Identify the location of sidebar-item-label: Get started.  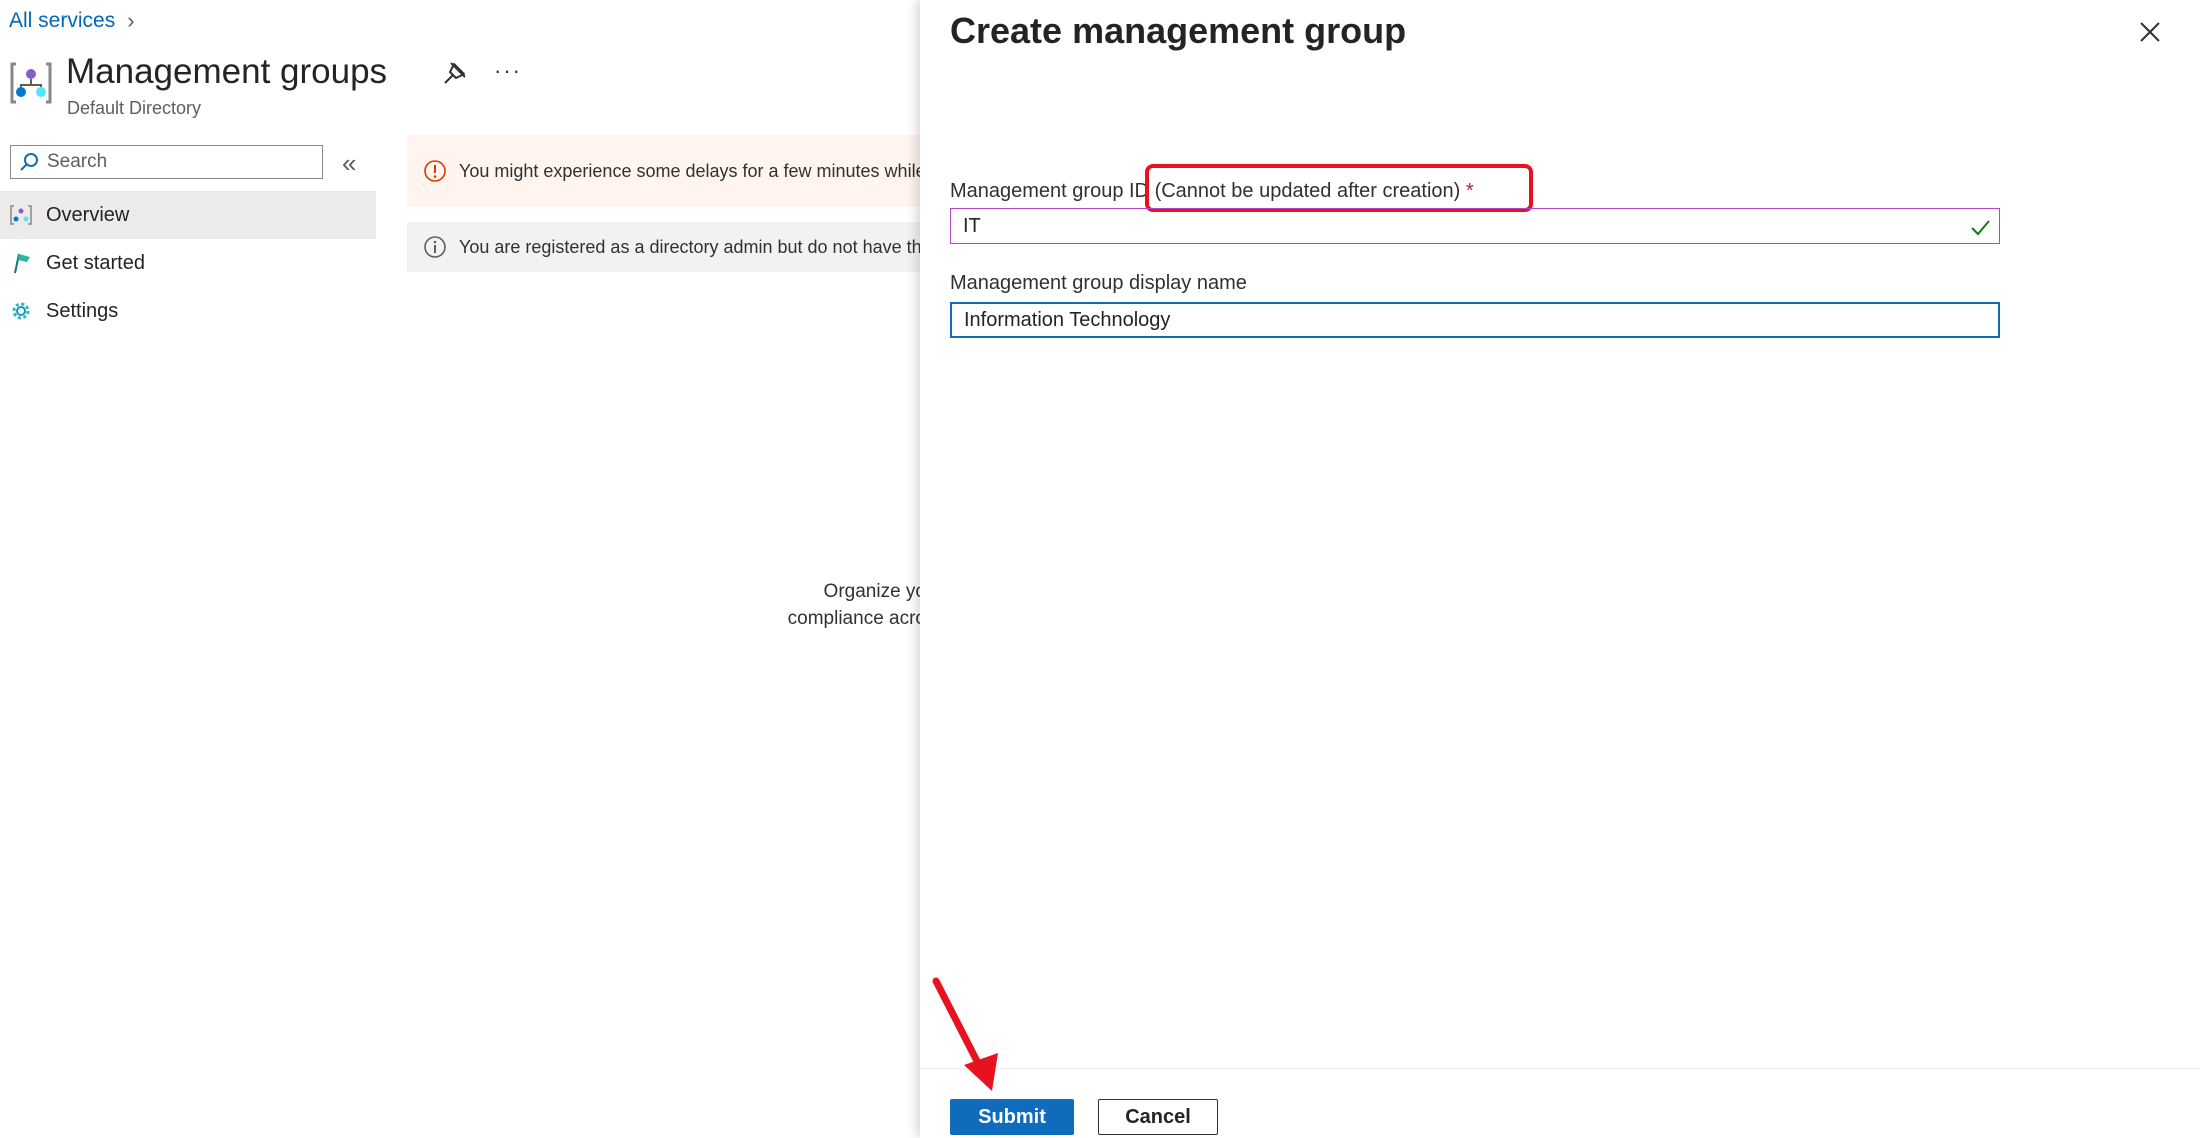
(95, 262).